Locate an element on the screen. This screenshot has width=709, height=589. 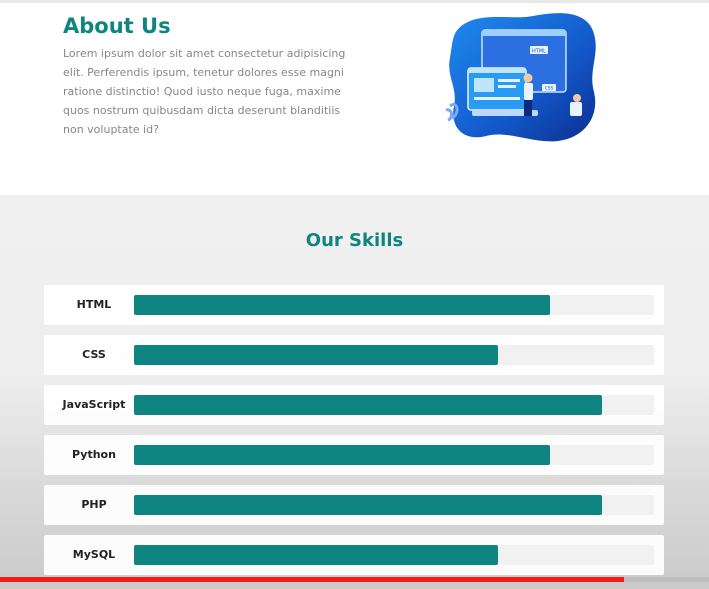
developer-illustration: HTML CSS is located at coordinates (520, 77).